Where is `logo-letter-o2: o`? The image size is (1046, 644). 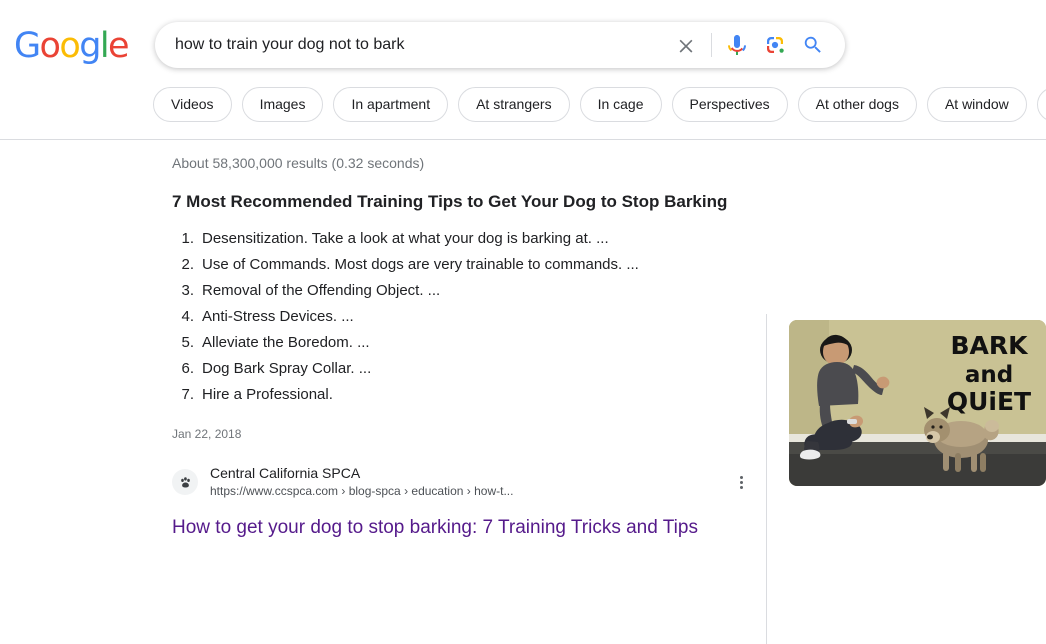
logo-letter-o2: o is located at coordinates (69, 46).